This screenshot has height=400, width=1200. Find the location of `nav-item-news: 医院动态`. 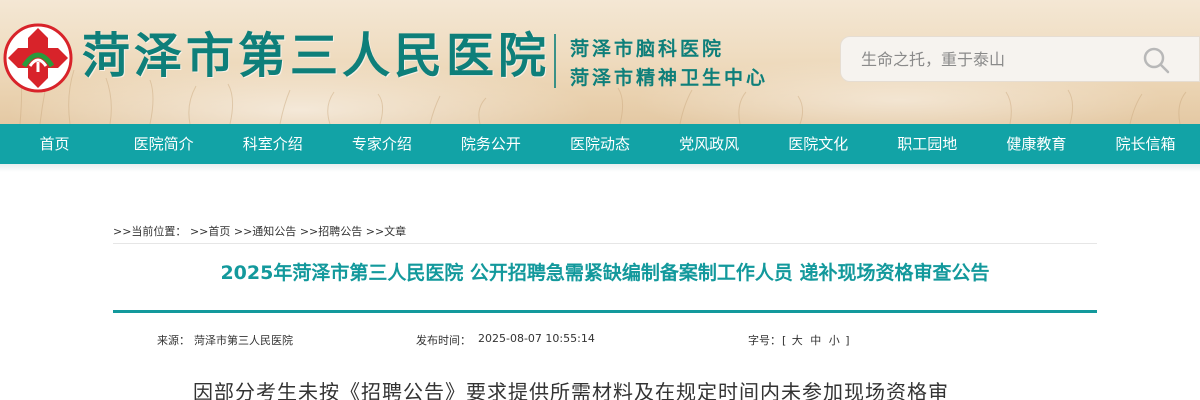

nav-item-news: 医院动态 is located at coordinates (599, 144).